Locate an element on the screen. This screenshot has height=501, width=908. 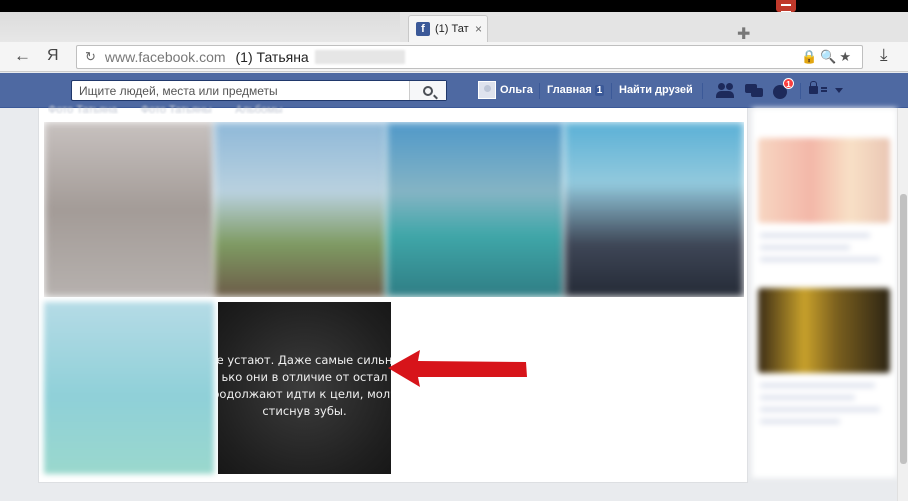
page-scrollbar is located at coordinates (902, 304).